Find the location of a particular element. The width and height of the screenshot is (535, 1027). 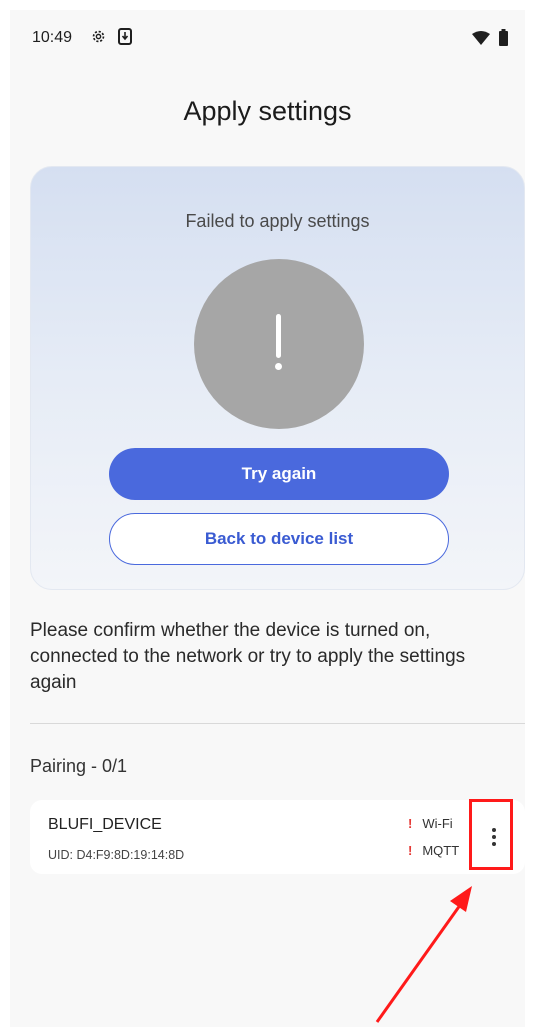

pointer-arrow is located at coordinates (423, 954).